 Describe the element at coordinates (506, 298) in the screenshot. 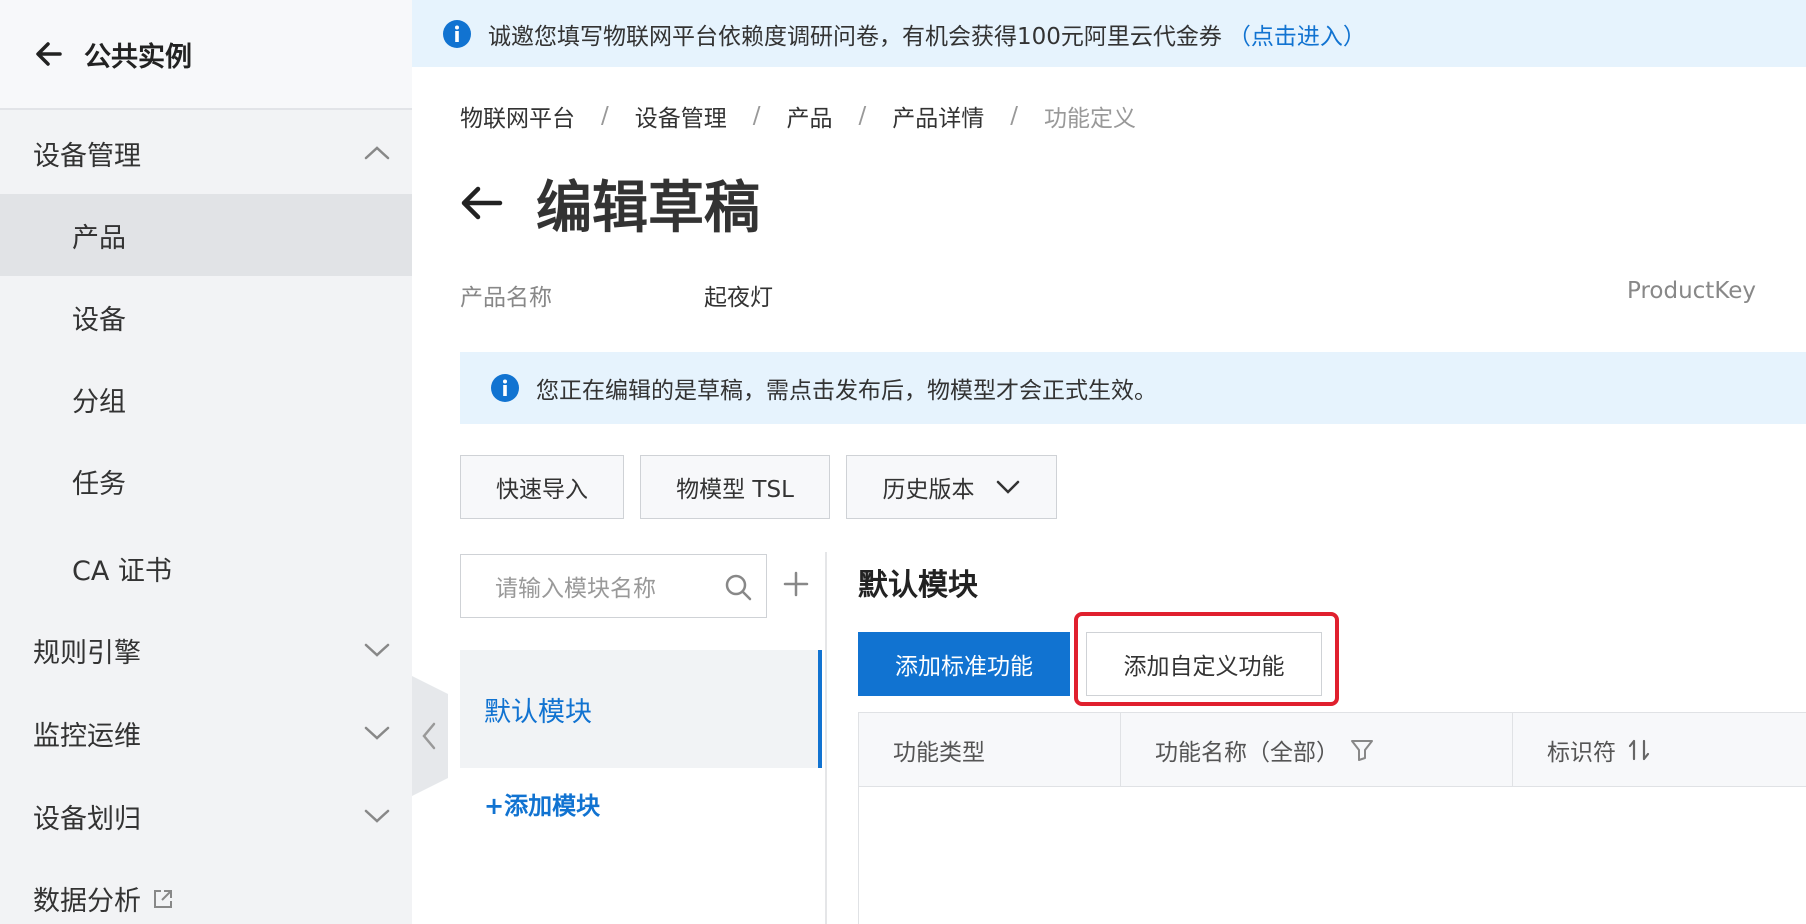

I see `product-name-label: 产品名称` at that location.